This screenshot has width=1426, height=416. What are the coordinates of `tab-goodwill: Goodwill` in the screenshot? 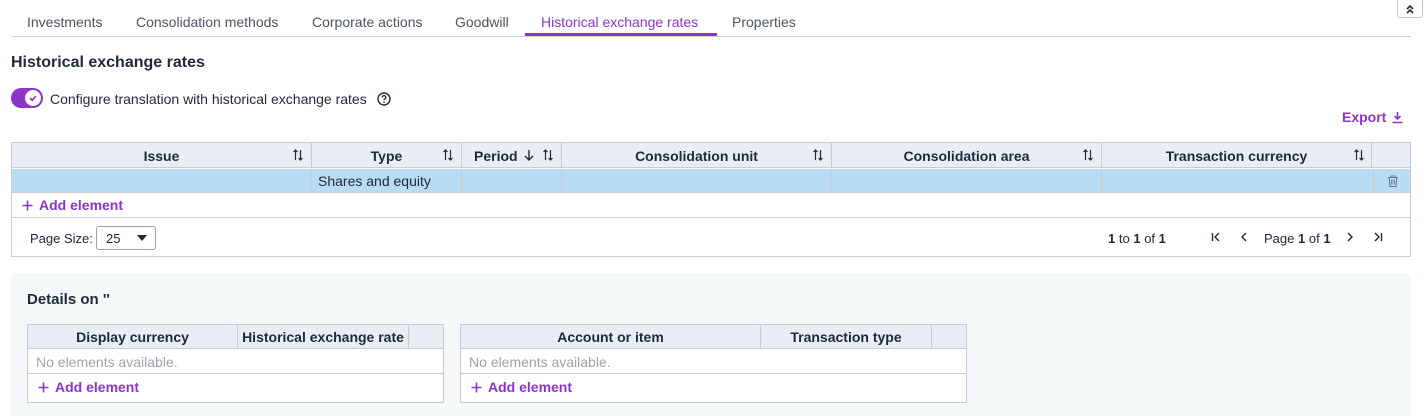 It's located at (482, 22).